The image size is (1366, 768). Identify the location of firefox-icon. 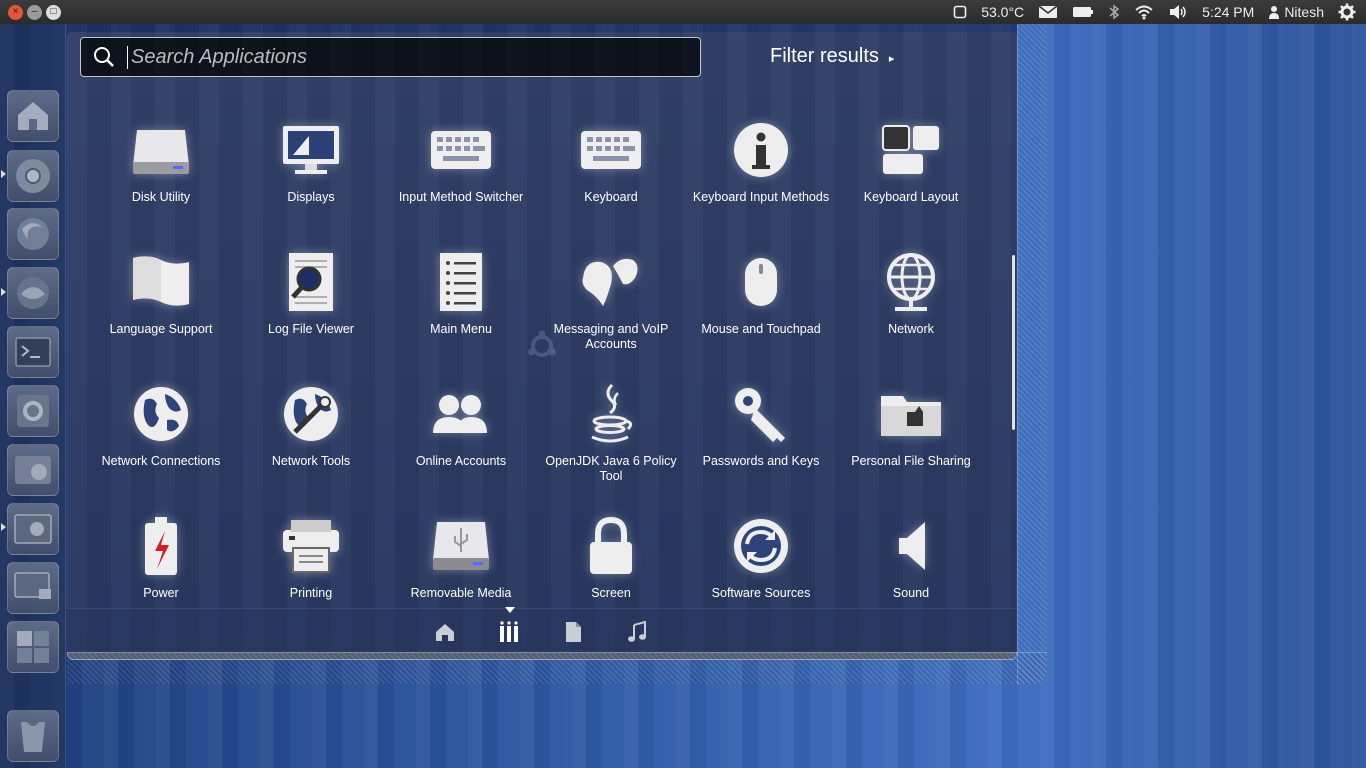
(33, 234).